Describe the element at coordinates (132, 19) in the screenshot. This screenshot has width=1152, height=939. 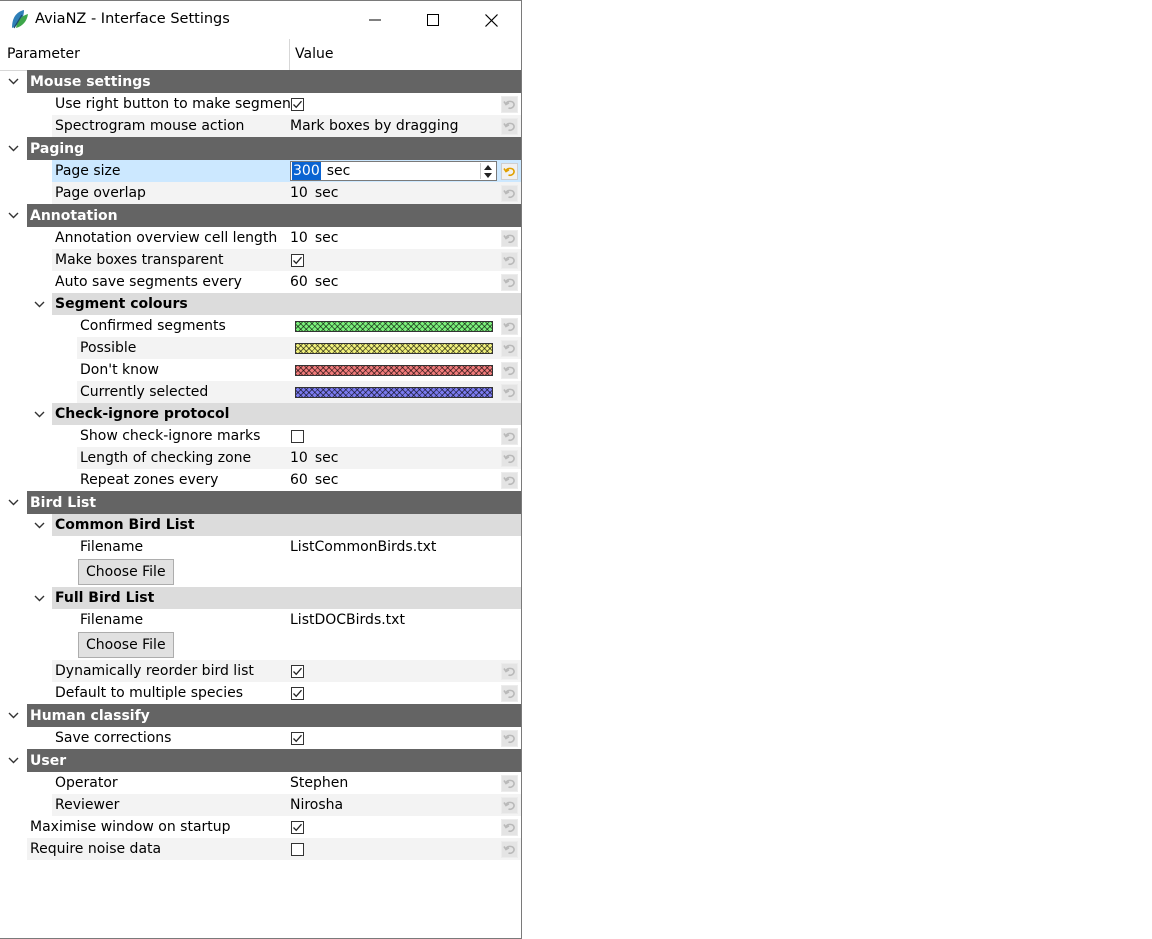
I see `window-title: AviaNZ - Interface Settings` at that location.